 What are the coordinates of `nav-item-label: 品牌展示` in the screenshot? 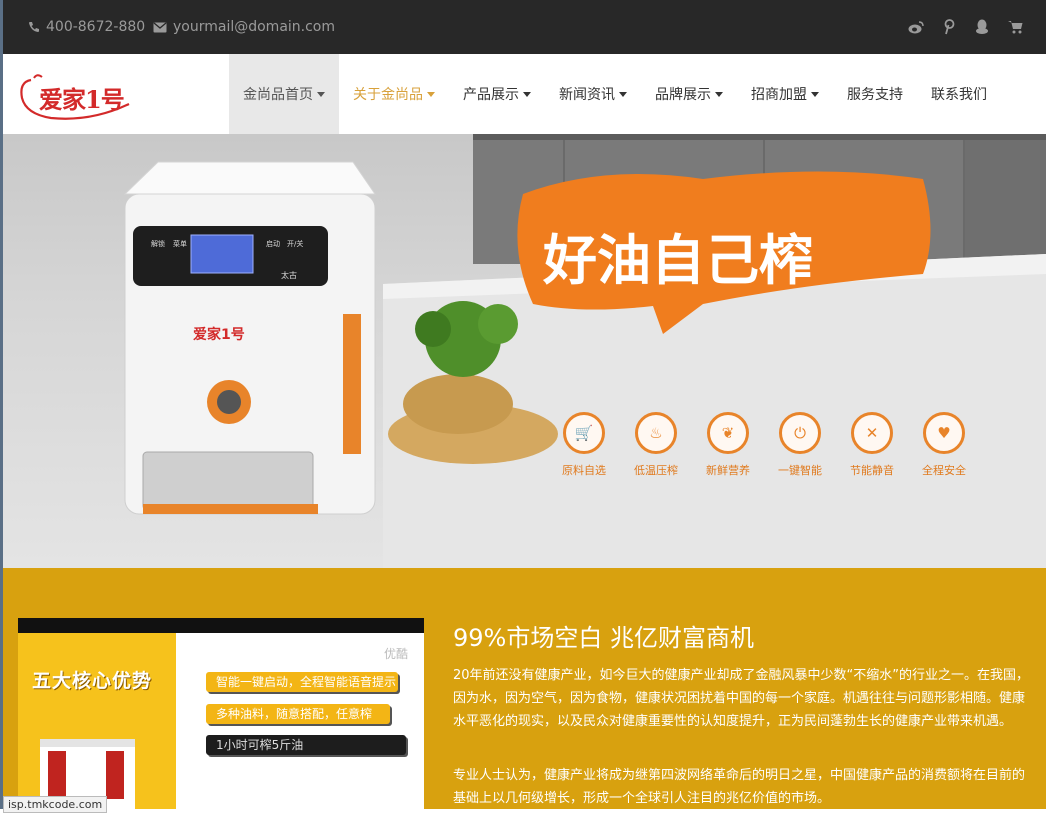 It's located at (683, 95).